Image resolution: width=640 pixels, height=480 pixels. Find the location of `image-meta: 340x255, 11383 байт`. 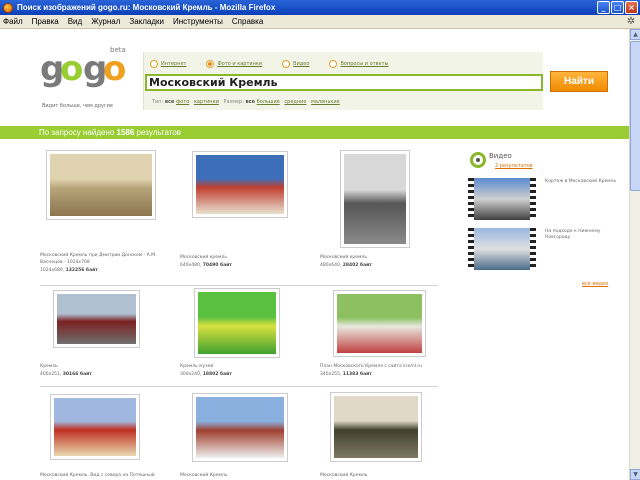

image-meta: 340x255, 11383 байт is located at coordinates (346, 374).